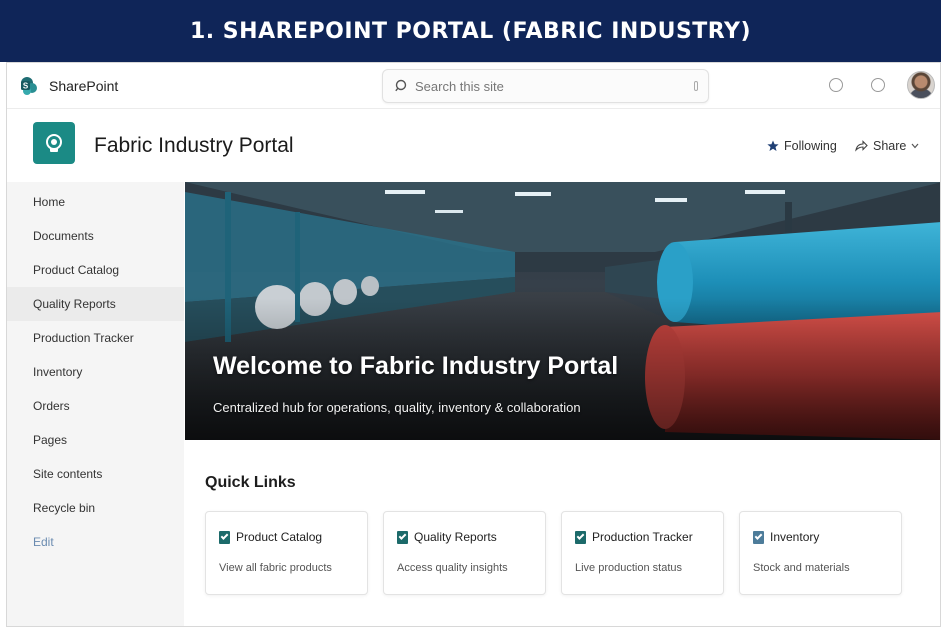 Image resolution: width=941 pixels, height=627 pixels. Describe the element at coordinates (915, 146) in the screenshot. I see `chevron-down-icon` at that location.